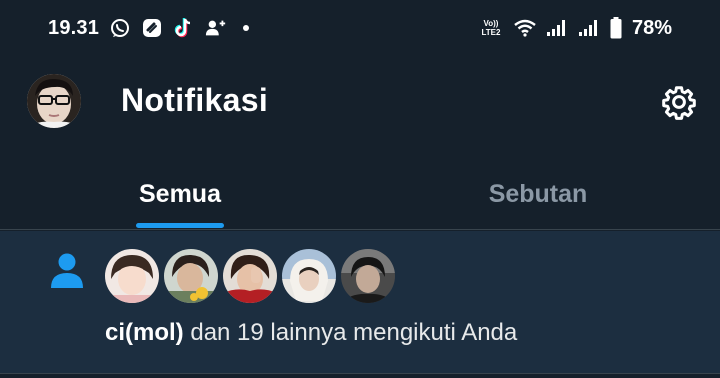 This screenshot has width=720, height=378. I want to click on person-icon, so click(67, 271).